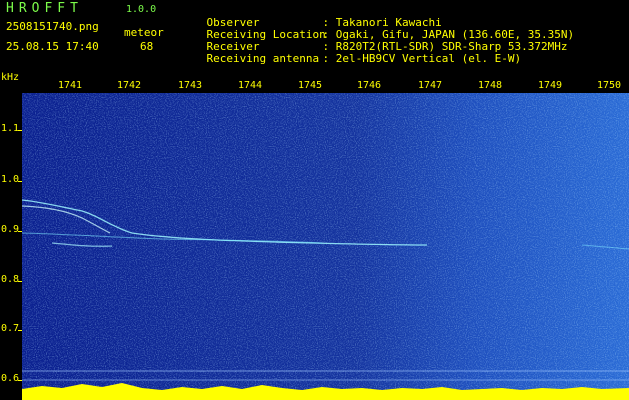  What do you see at coordinates (609, 85) in the screenshot?
I see `x-tick-label: 1750` at bounding box center [609, 85].